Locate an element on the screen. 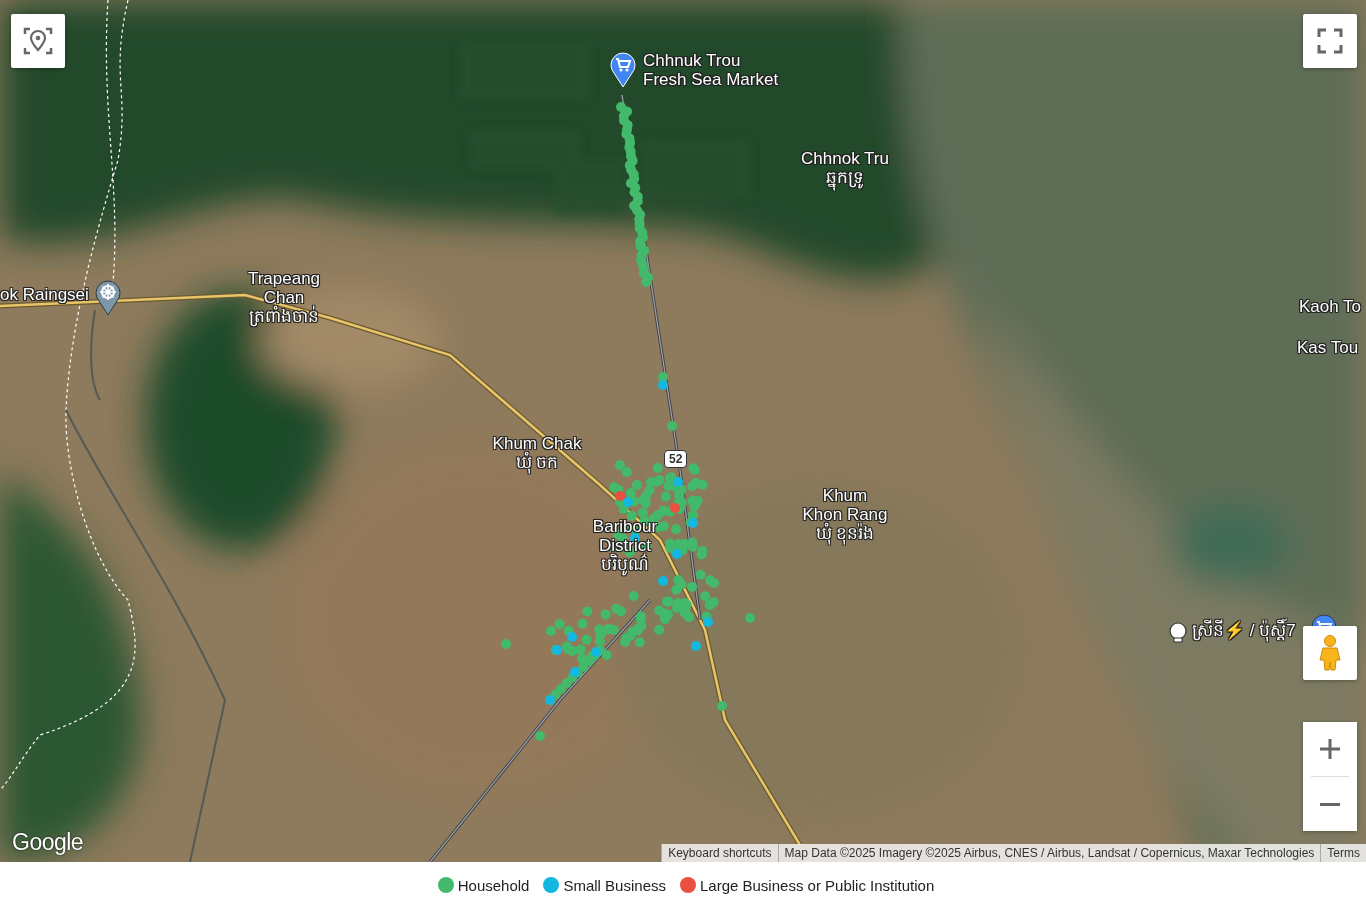  legend-label: Household is located at coordinates (493, 885).